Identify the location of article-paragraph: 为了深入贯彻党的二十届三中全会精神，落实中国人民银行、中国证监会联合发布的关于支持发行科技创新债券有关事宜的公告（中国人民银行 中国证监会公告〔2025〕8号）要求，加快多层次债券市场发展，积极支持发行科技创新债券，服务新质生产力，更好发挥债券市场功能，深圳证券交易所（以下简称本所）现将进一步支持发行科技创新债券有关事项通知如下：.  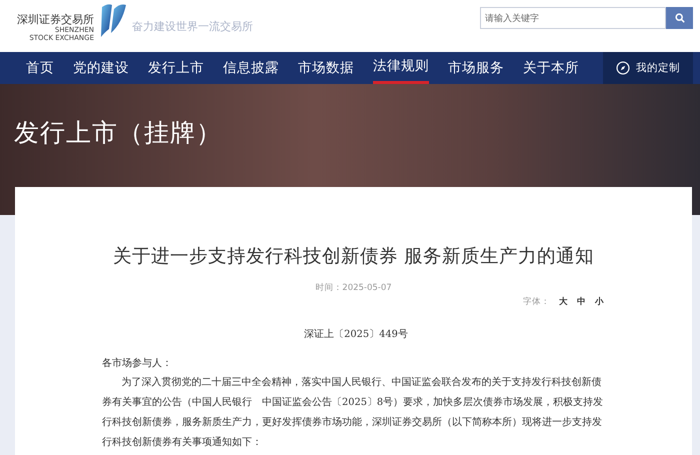
(353, 413).